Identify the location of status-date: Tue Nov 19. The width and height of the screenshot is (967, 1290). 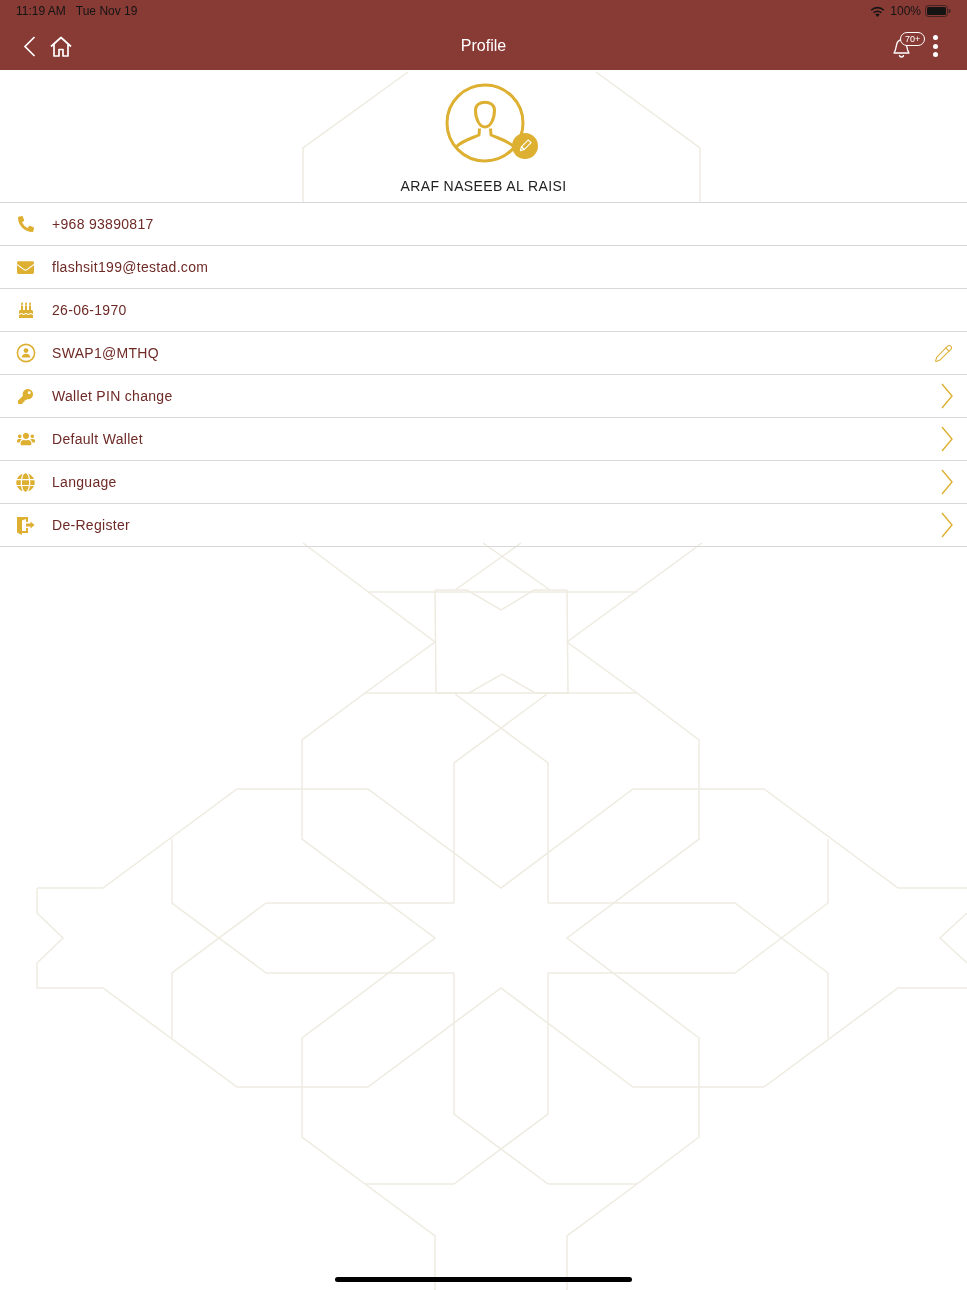
(106, 11).